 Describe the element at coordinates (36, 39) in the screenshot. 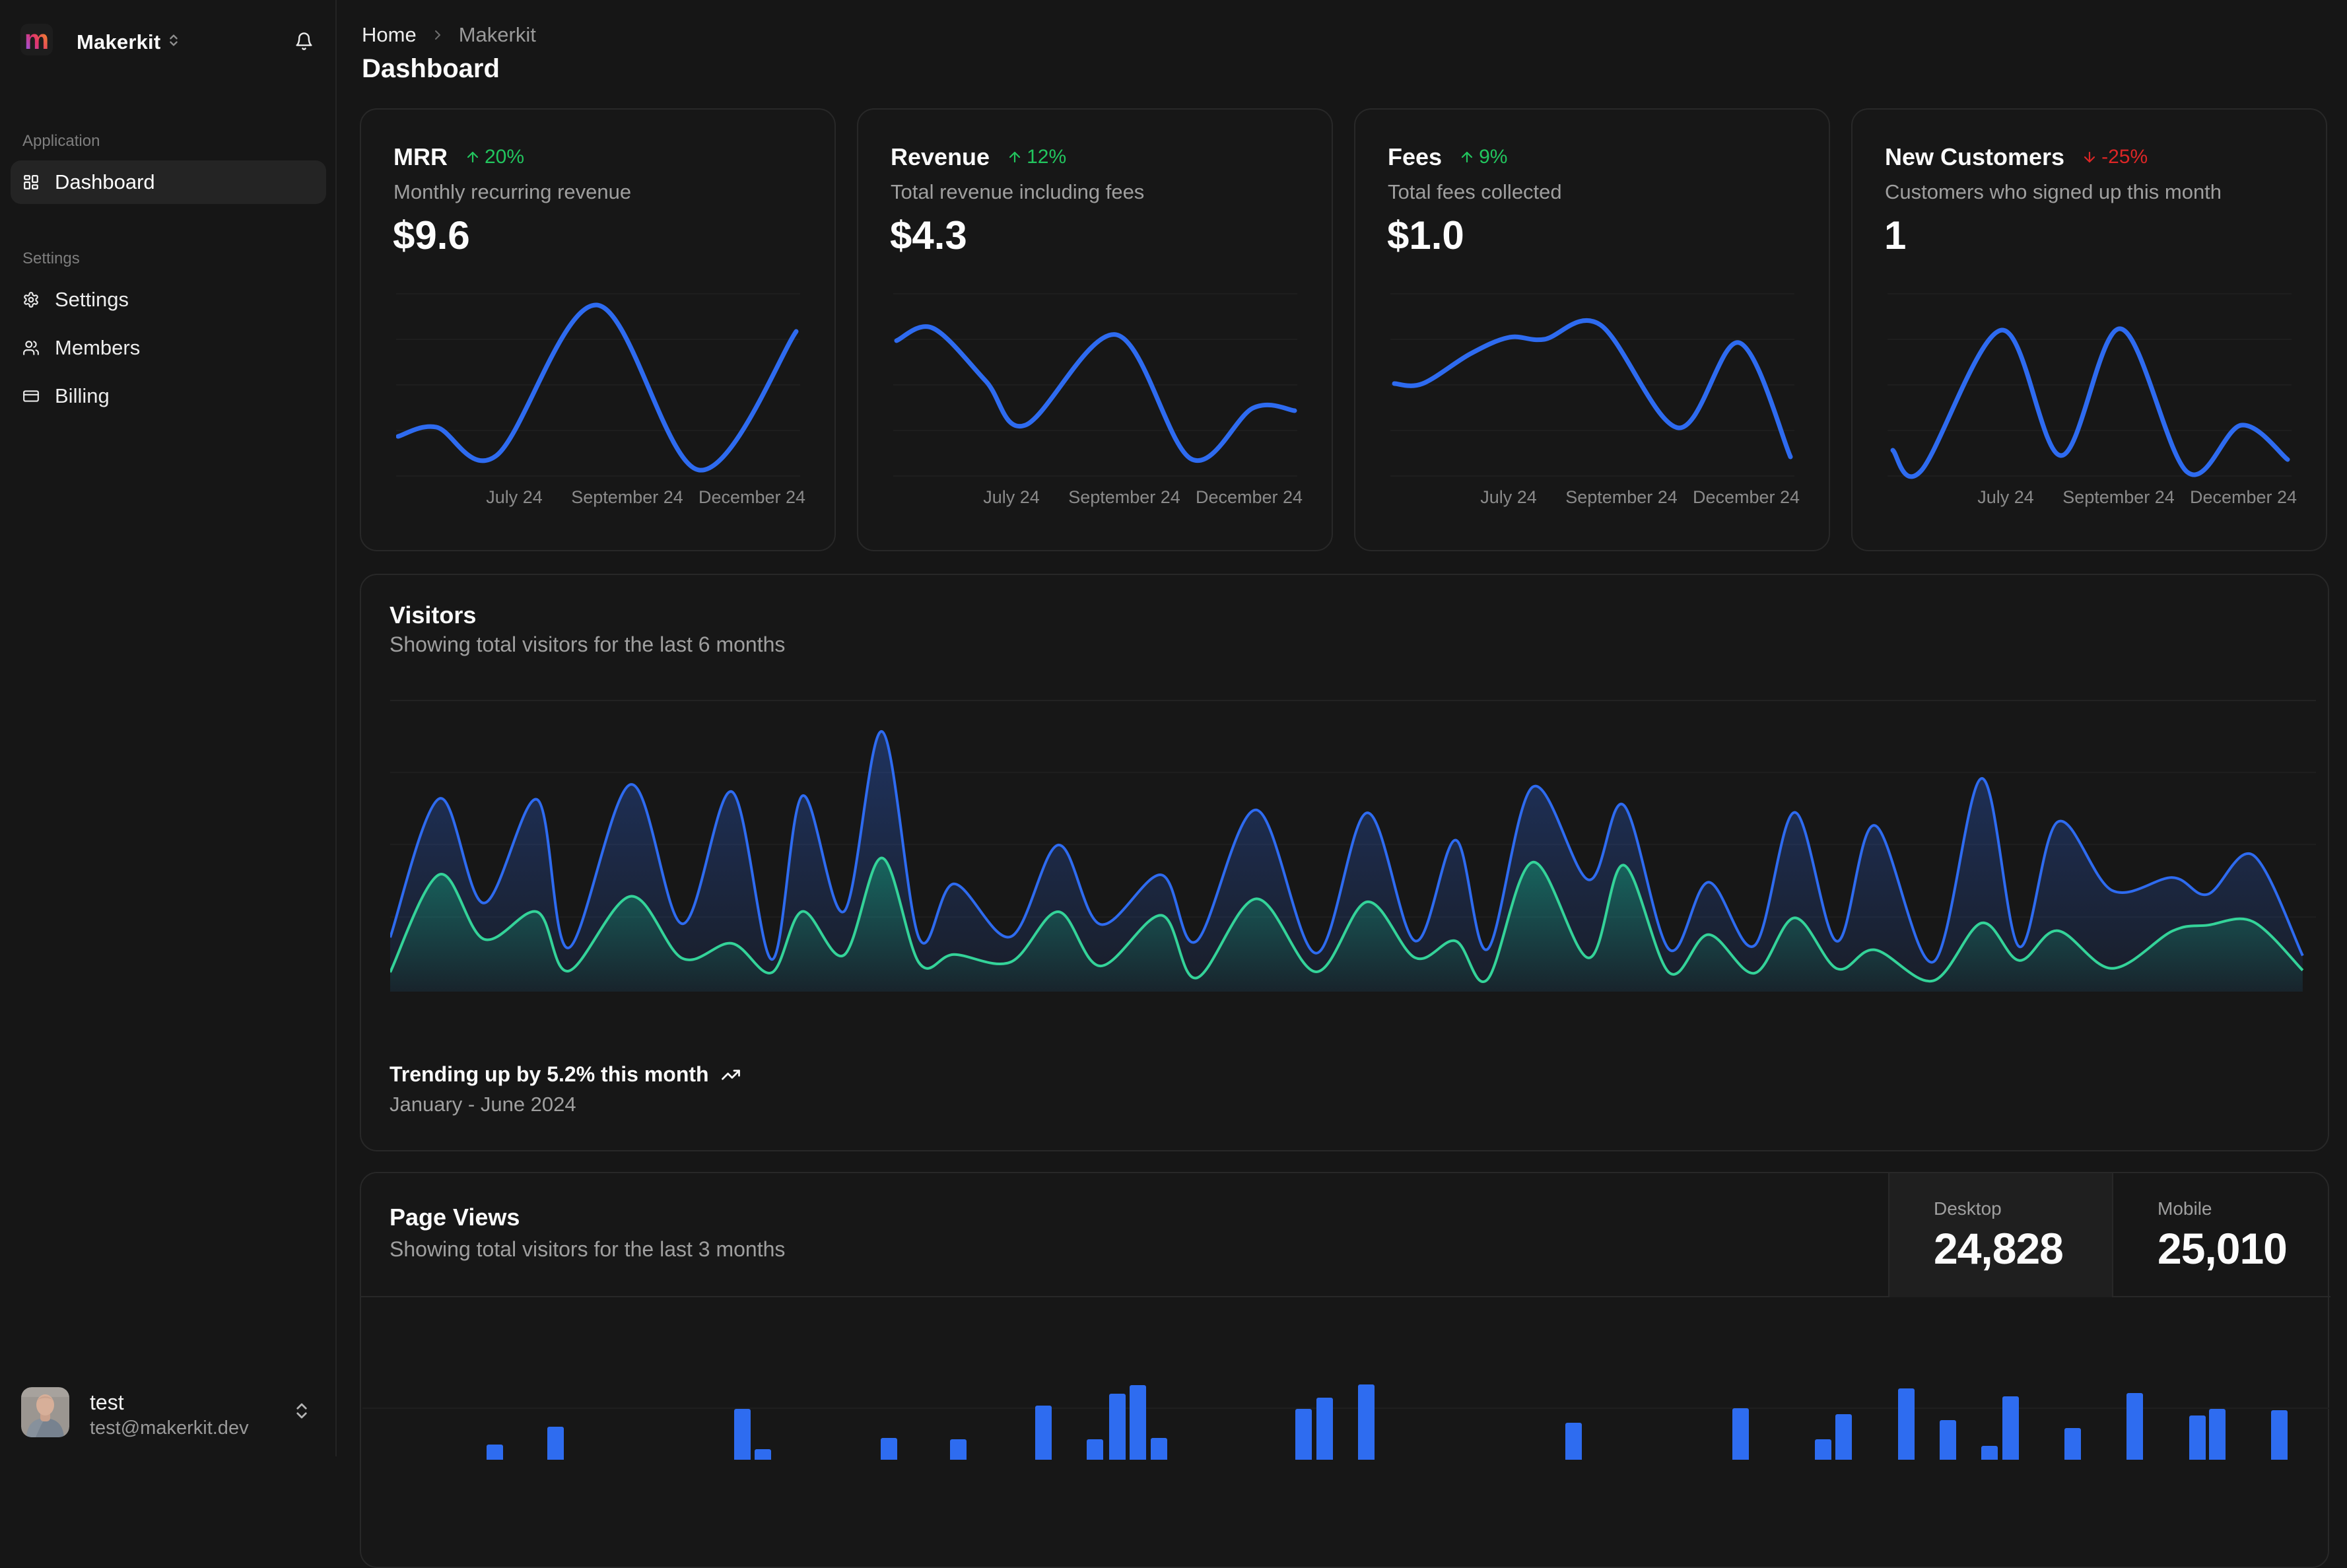

I see `svg-text: m` at that location.